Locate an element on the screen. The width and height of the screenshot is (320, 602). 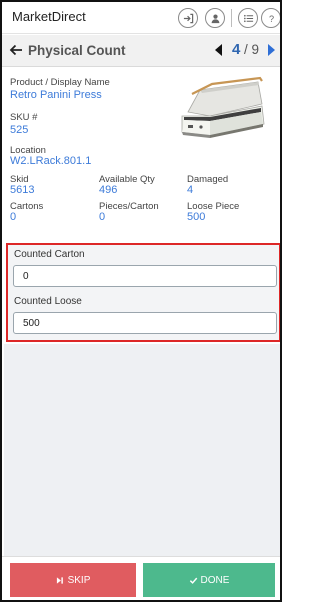
location-value: W2.LRack.801.1 is located at coordinates (51, 161).